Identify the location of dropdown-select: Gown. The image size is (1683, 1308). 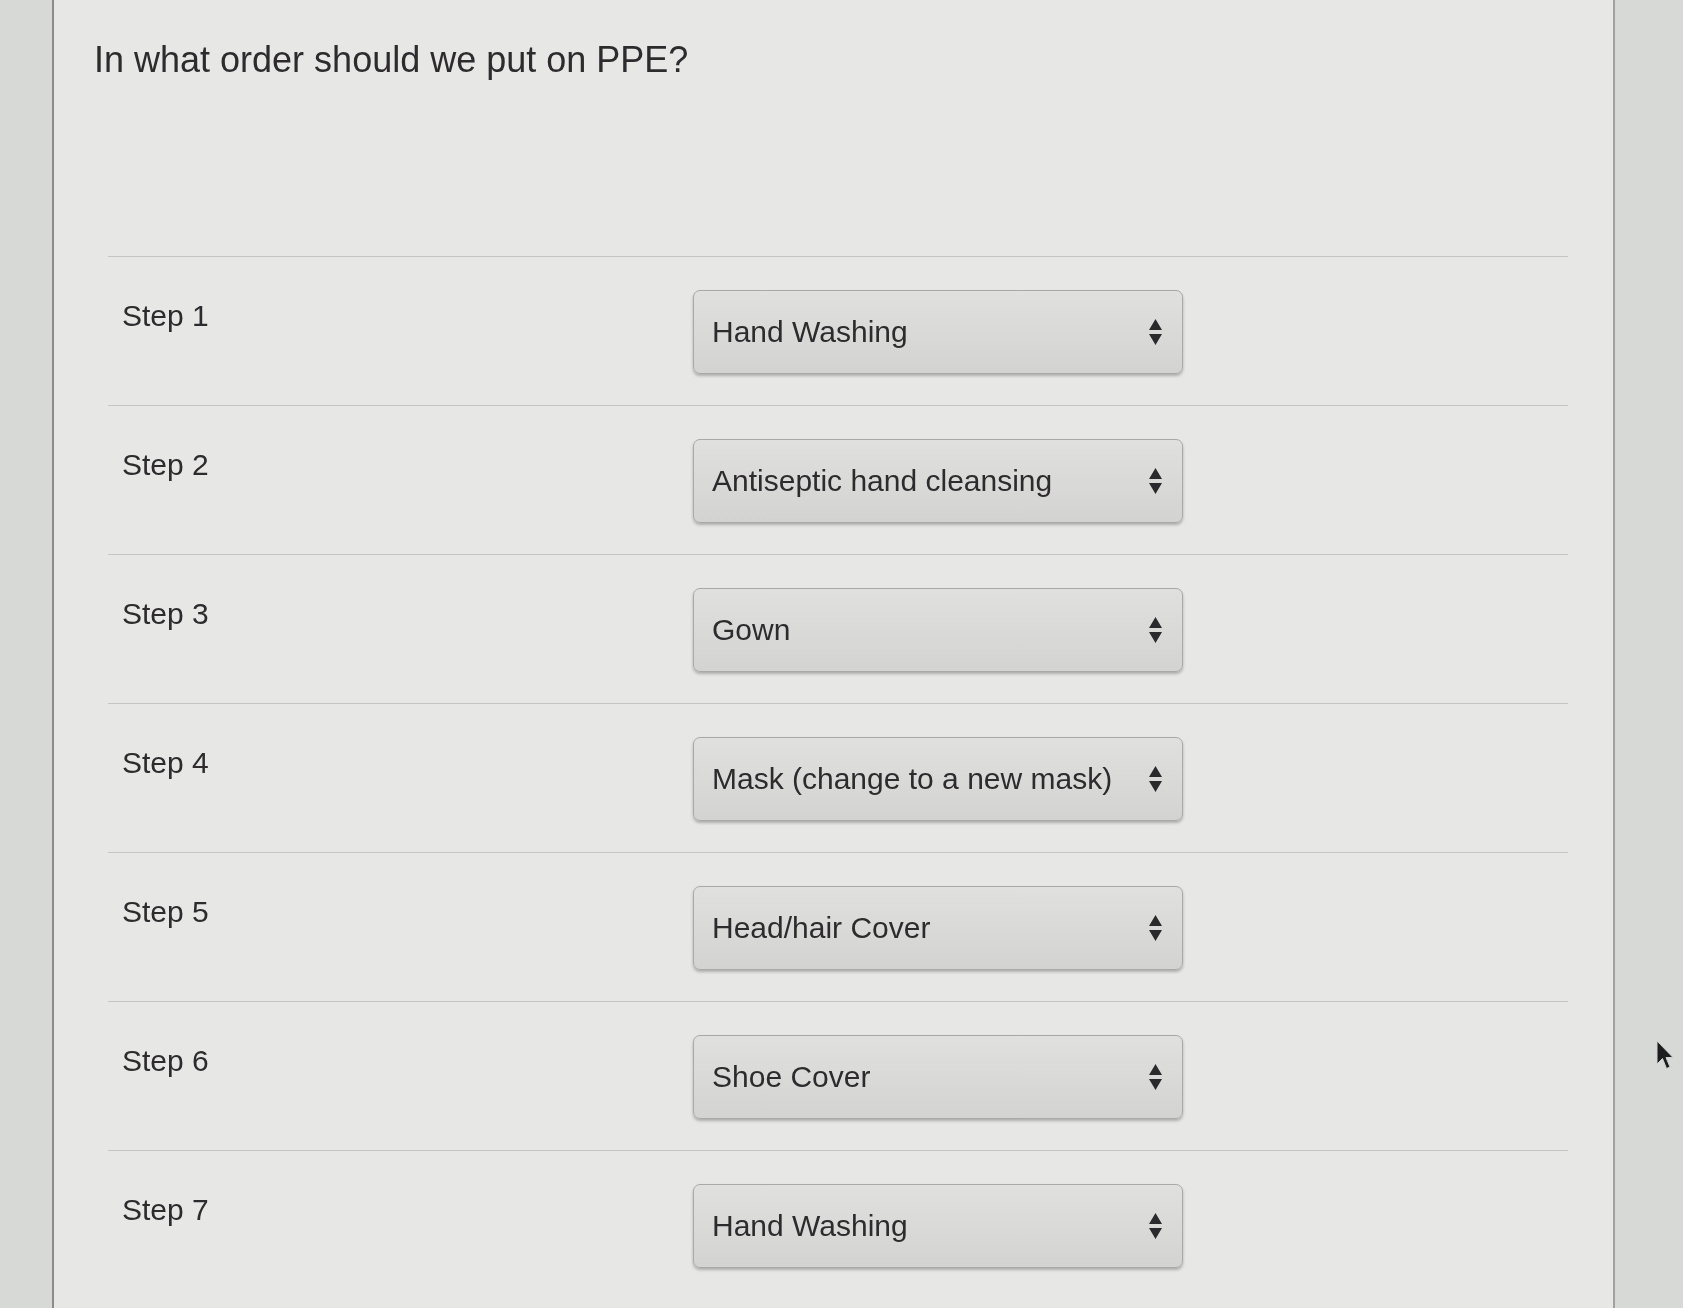
(938, 630).